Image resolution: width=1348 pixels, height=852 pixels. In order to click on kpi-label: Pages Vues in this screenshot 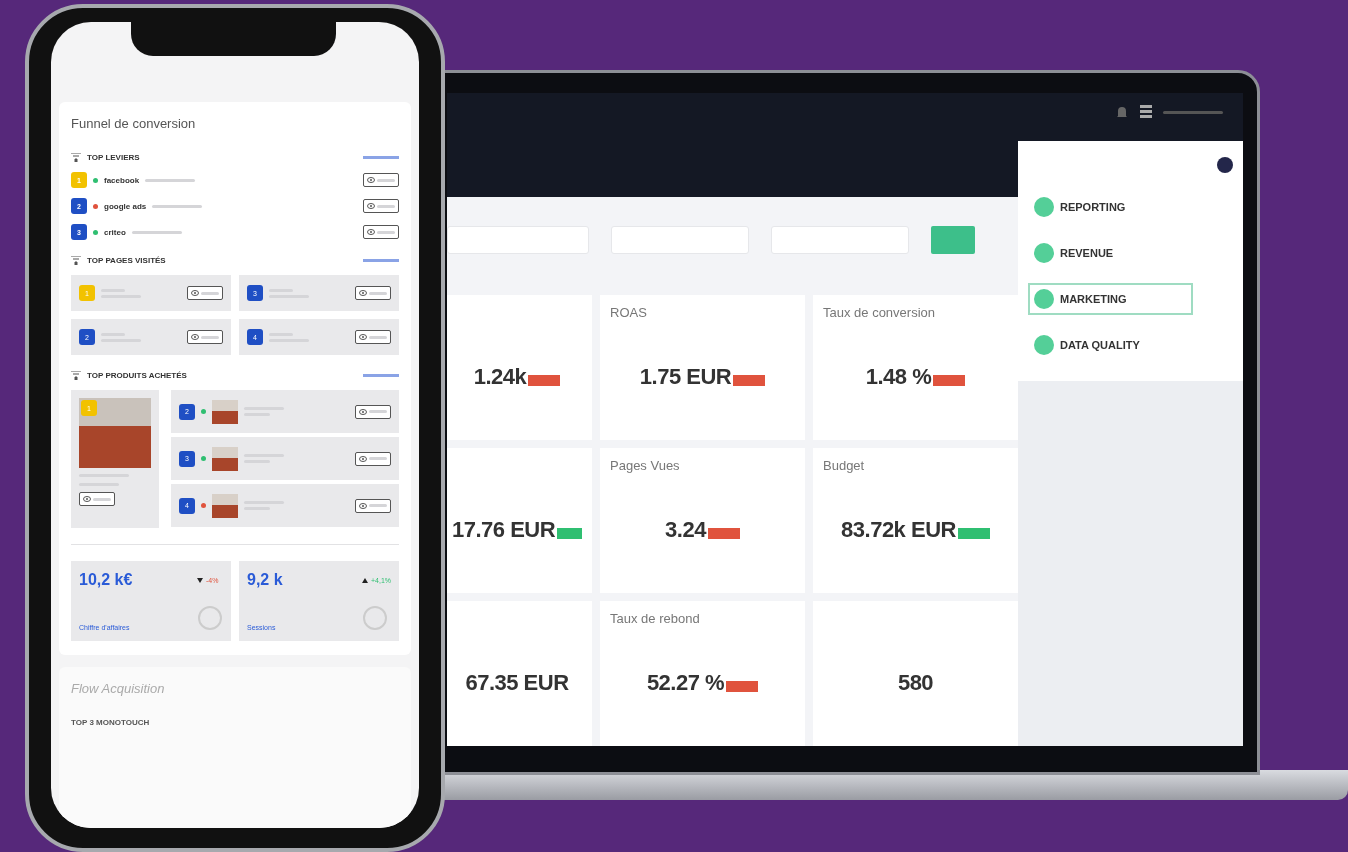, I will do `click(645, 466)`.